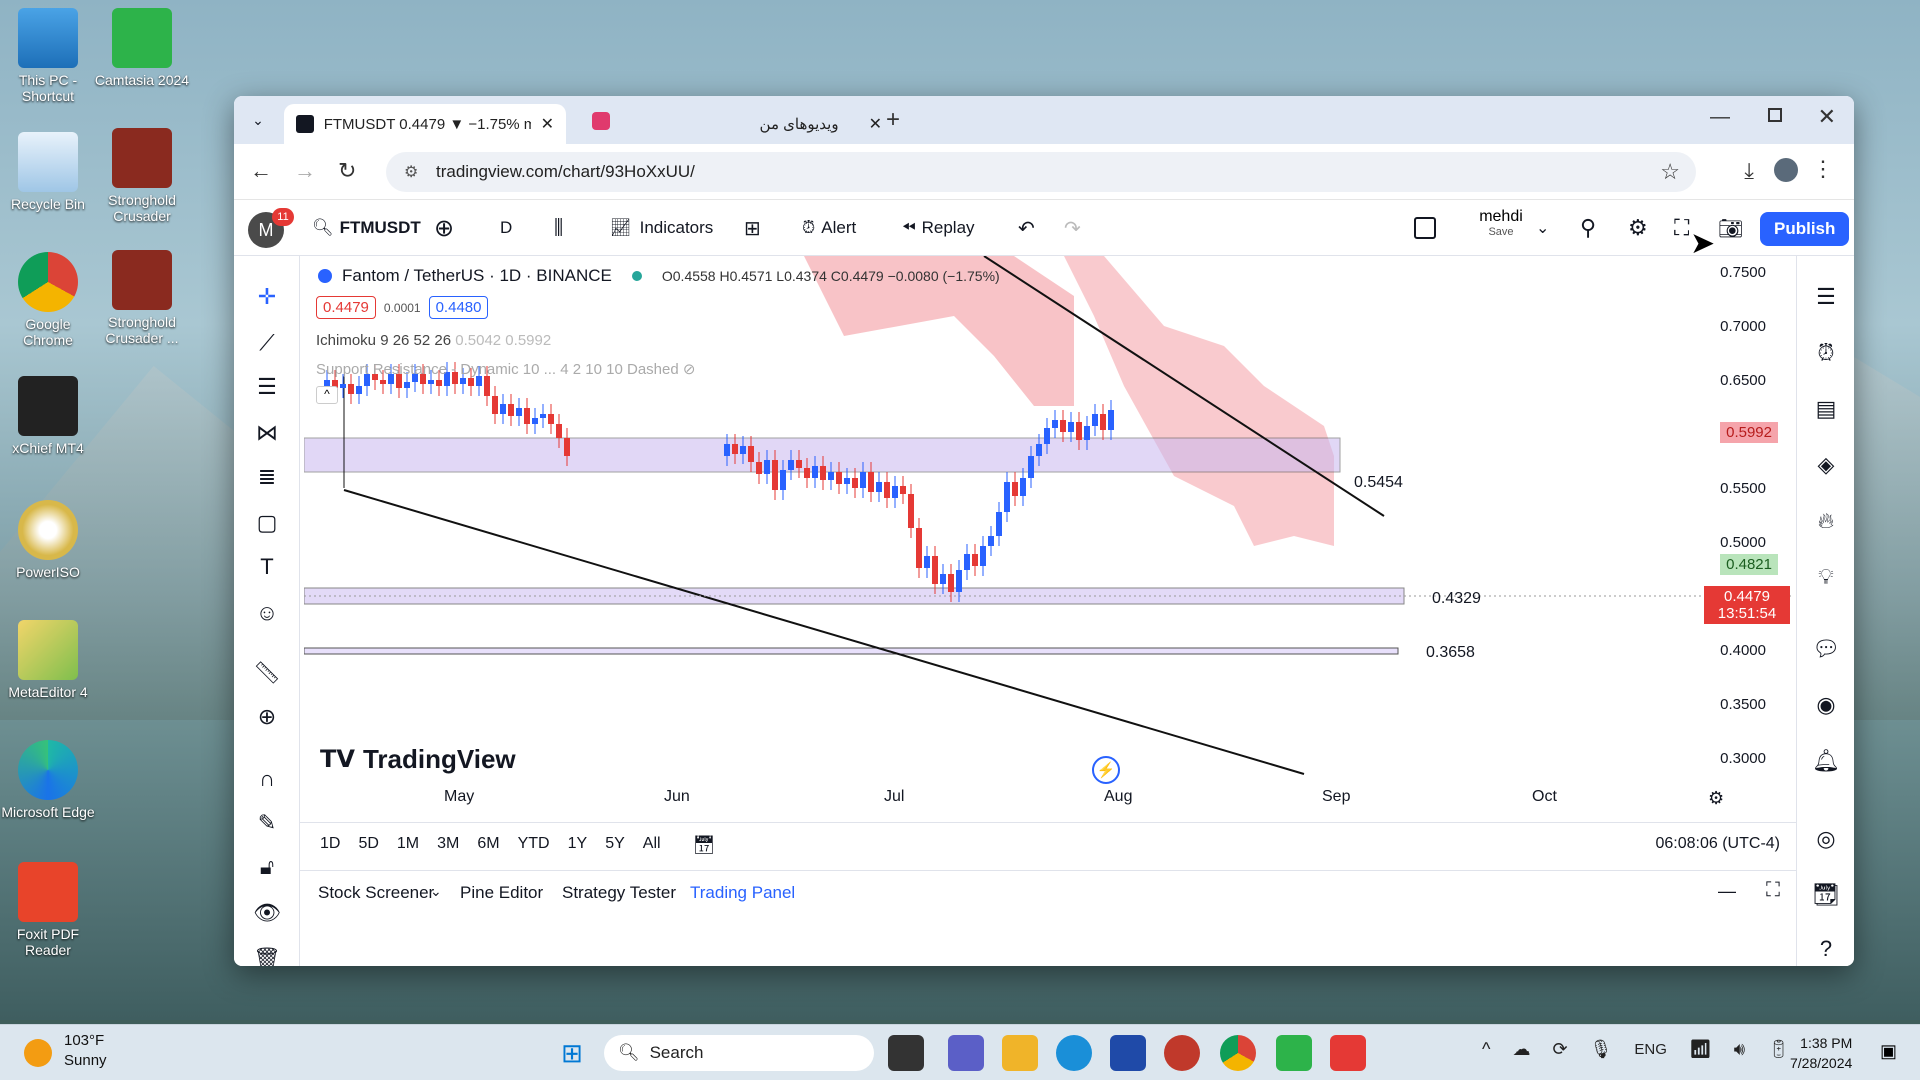  What do you see at coordinates (619, 893) in the screenshot?
I see `tab-strategy-tester: Strategy Tester` at bounding box center [619, 893].